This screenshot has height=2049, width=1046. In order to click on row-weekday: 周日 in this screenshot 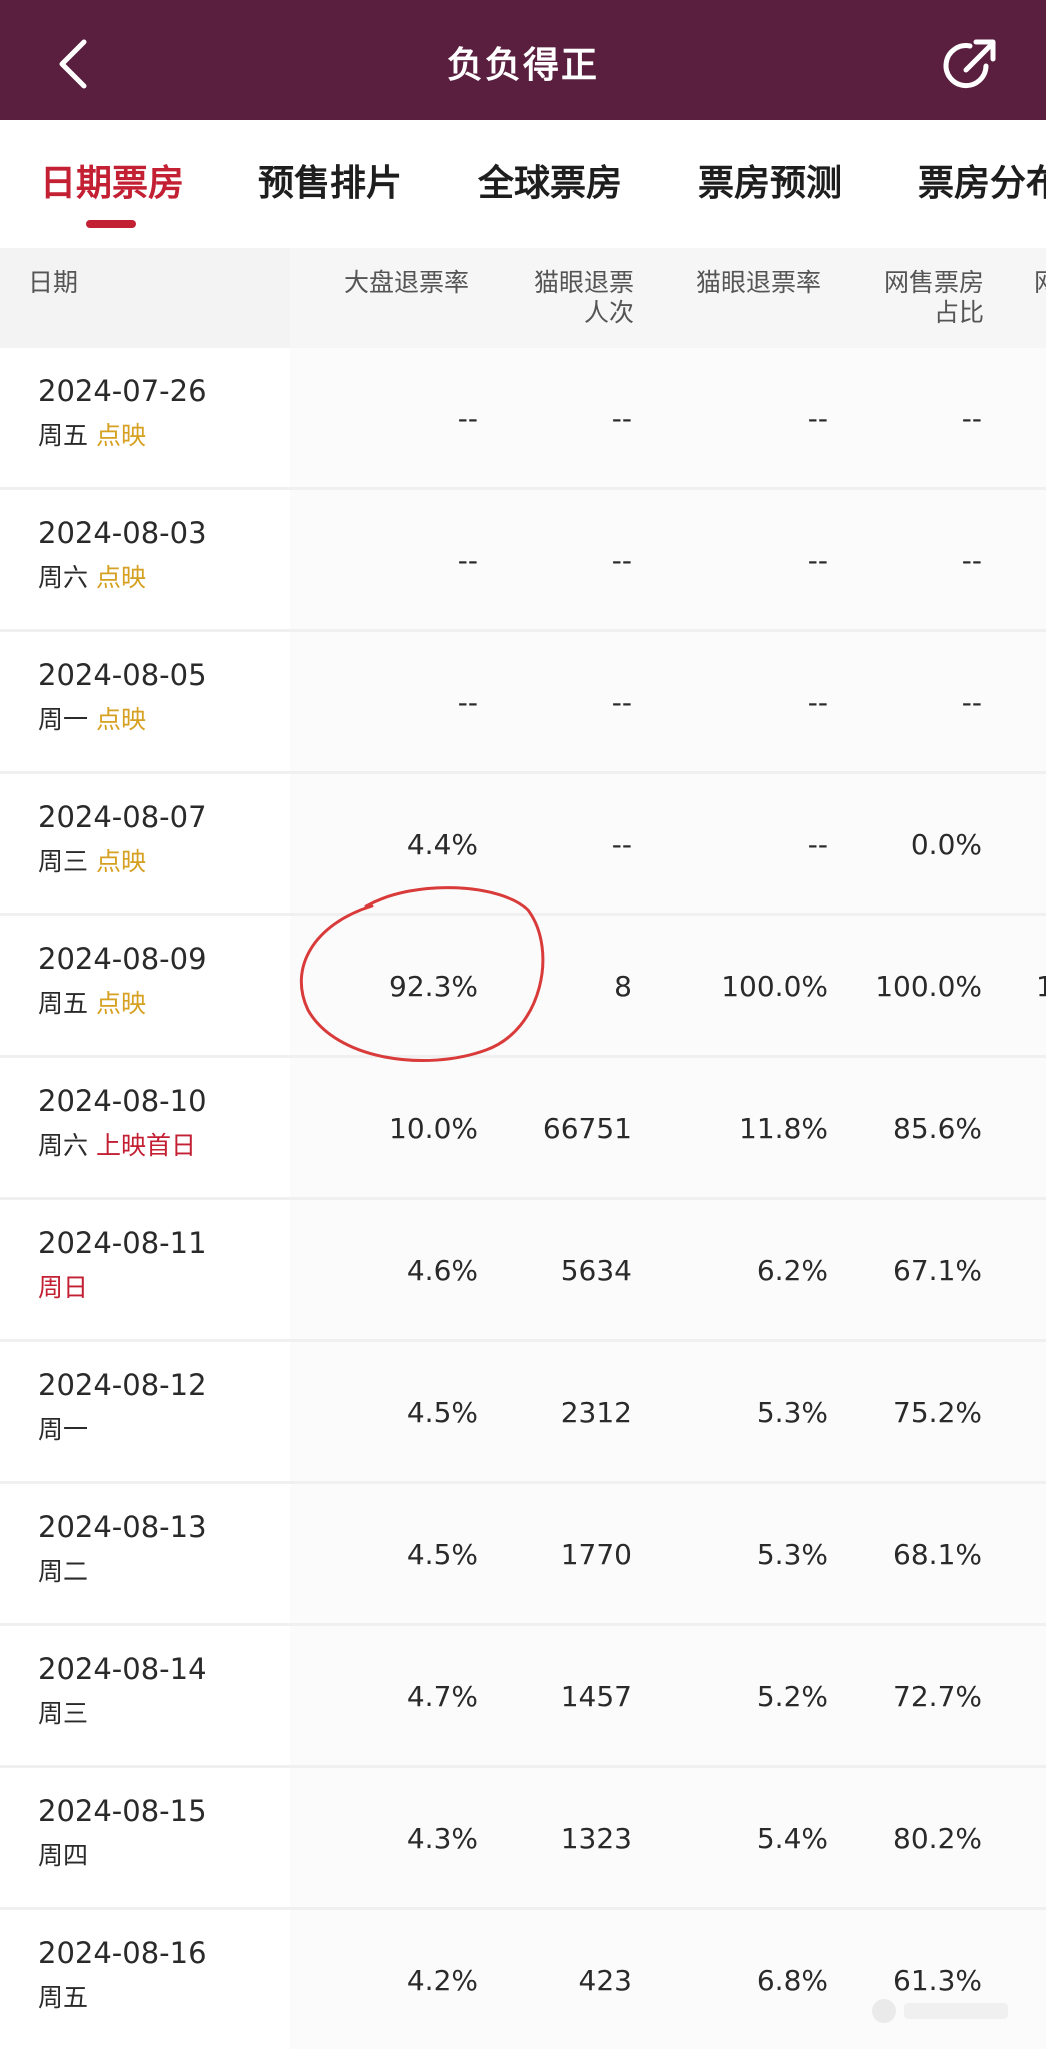, I will do `click(63, 1286)`.